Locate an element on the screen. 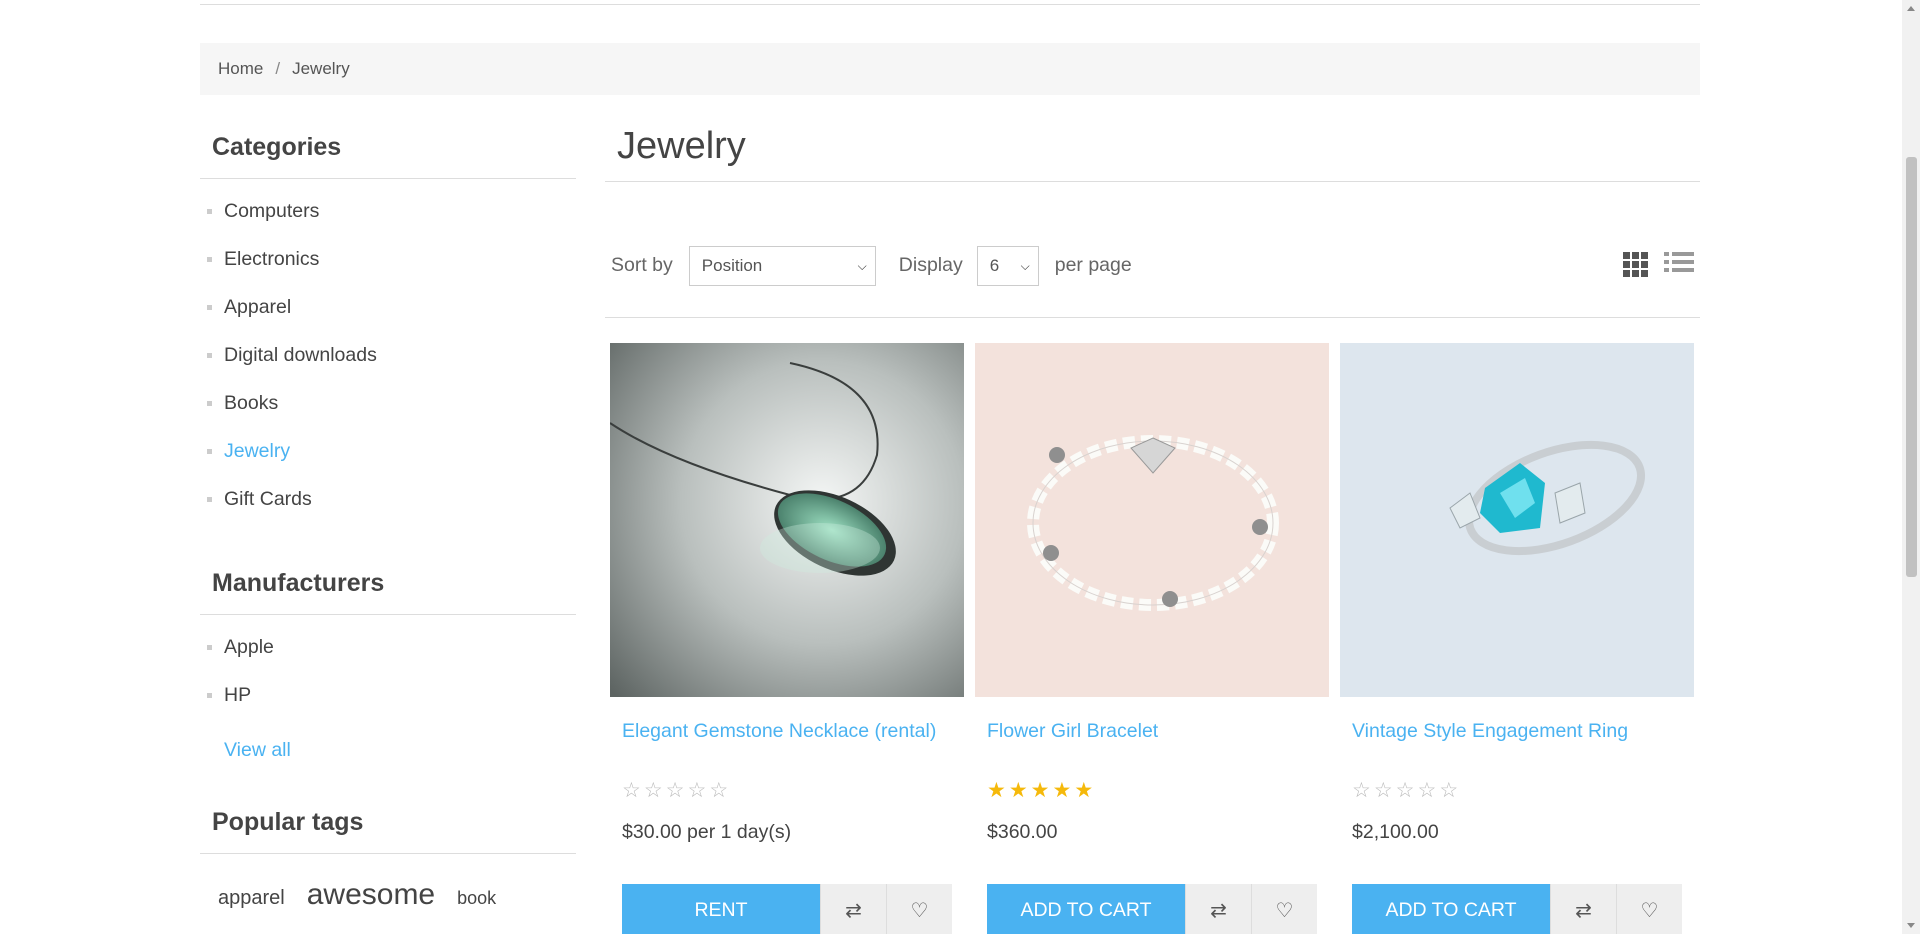  scrollbar-thumb is located at coordinates (1911, 367).